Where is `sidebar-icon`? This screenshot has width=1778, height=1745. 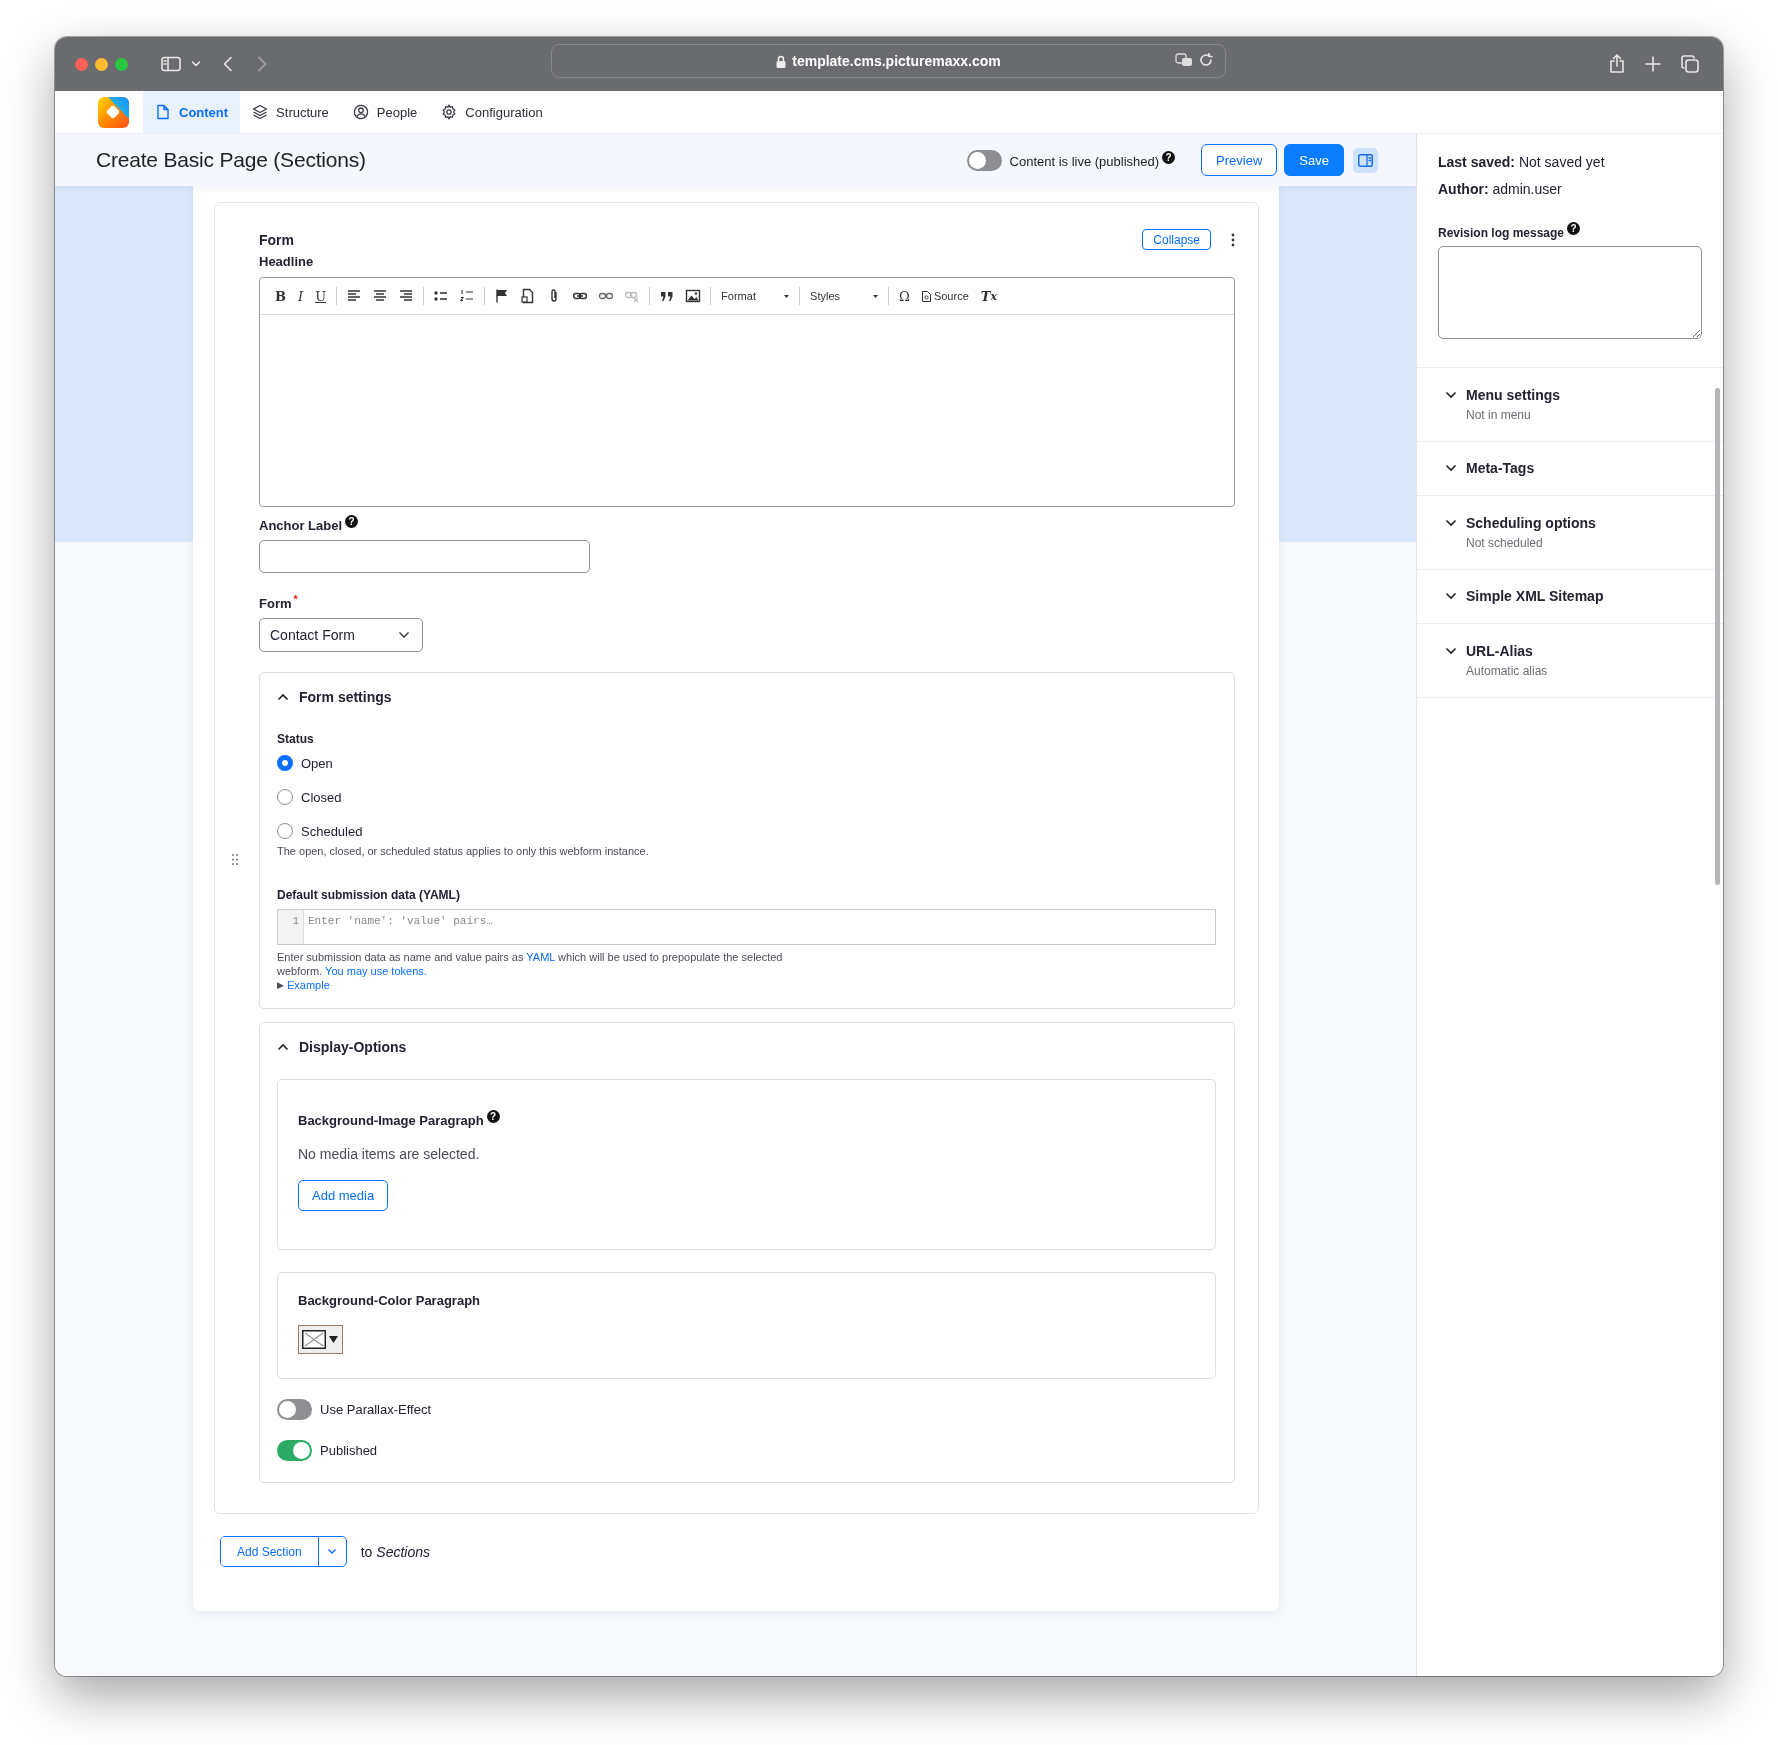 sidebar-icon is located at coordinates (171, 64).